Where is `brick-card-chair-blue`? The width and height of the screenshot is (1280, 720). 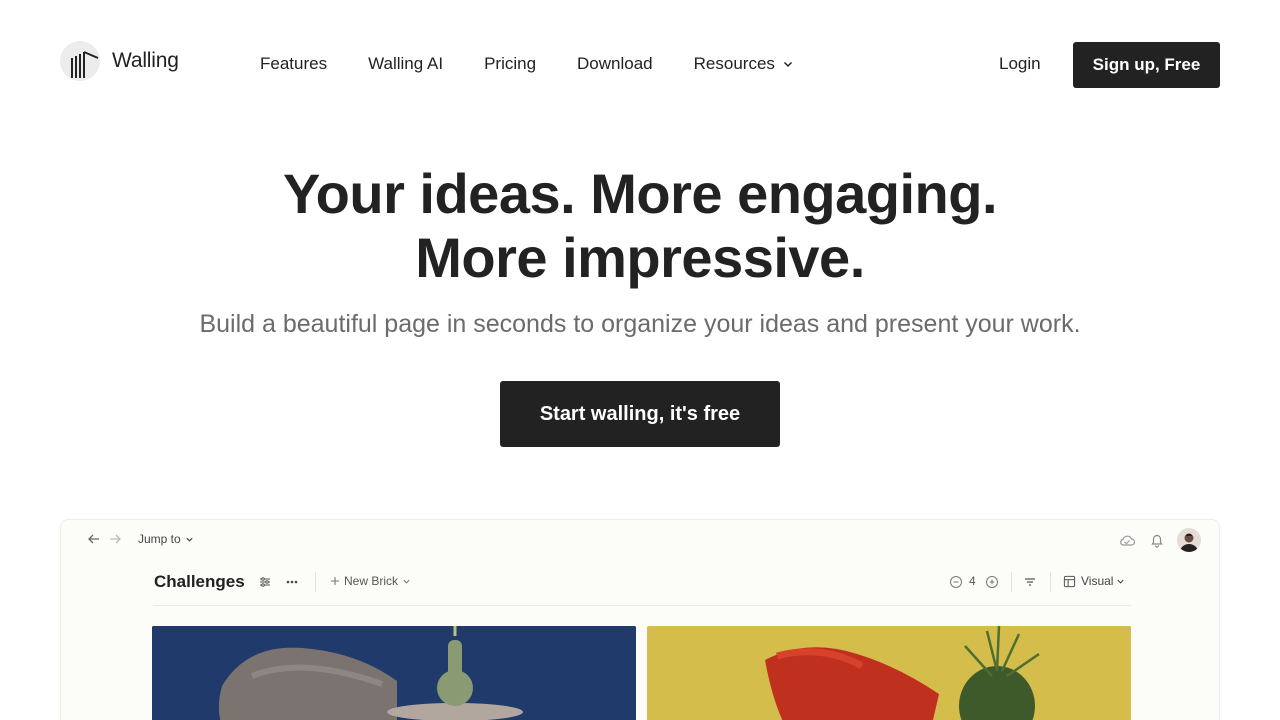 brick-card-chair-blue is located at coordinates (394, 673).